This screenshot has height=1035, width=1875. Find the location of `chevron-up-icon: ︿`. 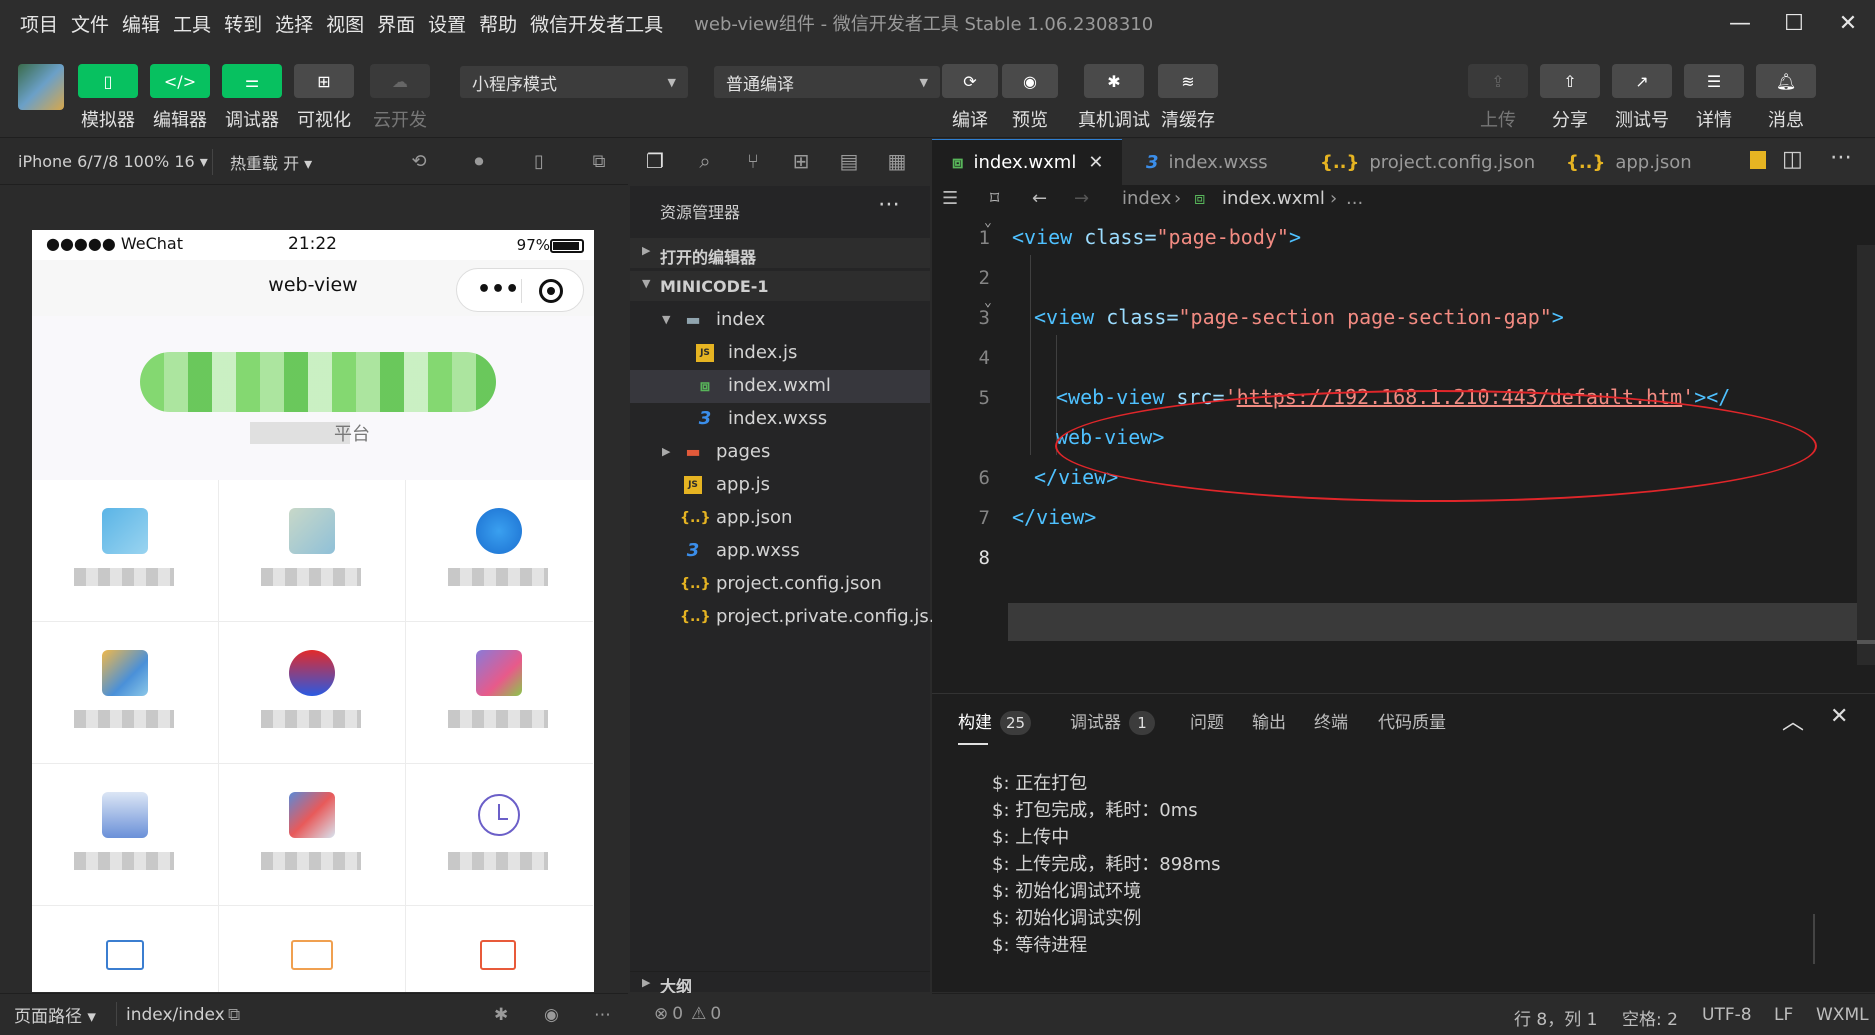

chevron-up-icon: ︿ is located at coordinates (1793, 720).